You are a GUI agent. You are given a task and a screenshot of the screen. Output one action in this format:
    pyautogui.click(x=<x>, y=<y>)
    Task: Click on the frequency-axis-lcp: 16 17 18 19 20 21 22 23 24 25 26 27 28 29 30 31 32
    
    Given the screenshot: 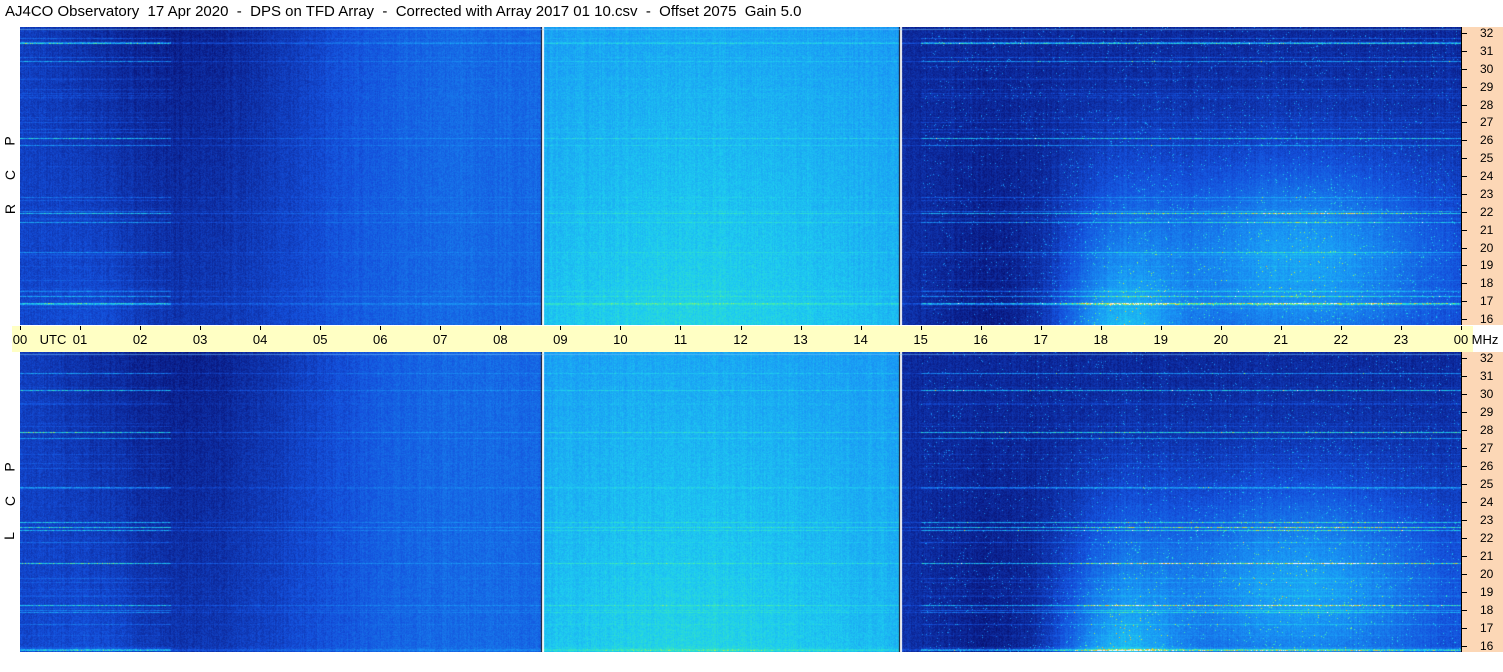 What is the action you would take?
    pyautogui.click(x=1482, y=502)
    